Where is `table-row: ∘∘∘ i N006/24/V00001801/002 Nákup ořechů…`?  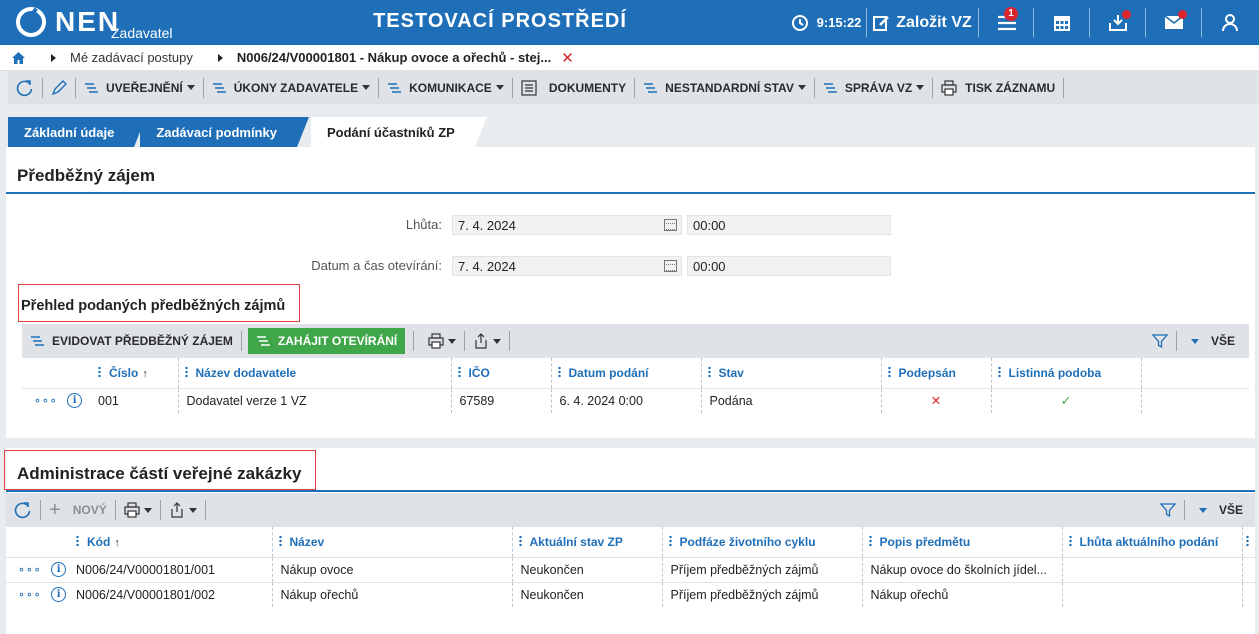 table-row: ∘∘∘ i N006/24/V00001801/002 Nákup ořechů… is located at coordinates (630, 594).